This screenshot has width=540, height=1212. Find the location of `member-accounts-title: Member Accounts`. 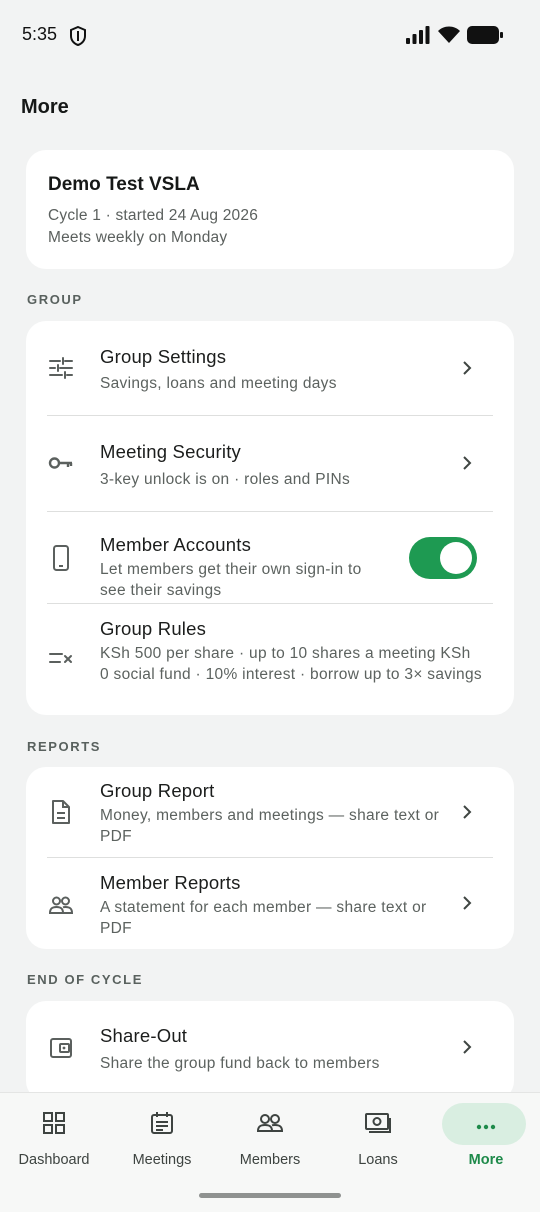

member-accounts-title: Member Accounts is located at coordinates (176, 544).